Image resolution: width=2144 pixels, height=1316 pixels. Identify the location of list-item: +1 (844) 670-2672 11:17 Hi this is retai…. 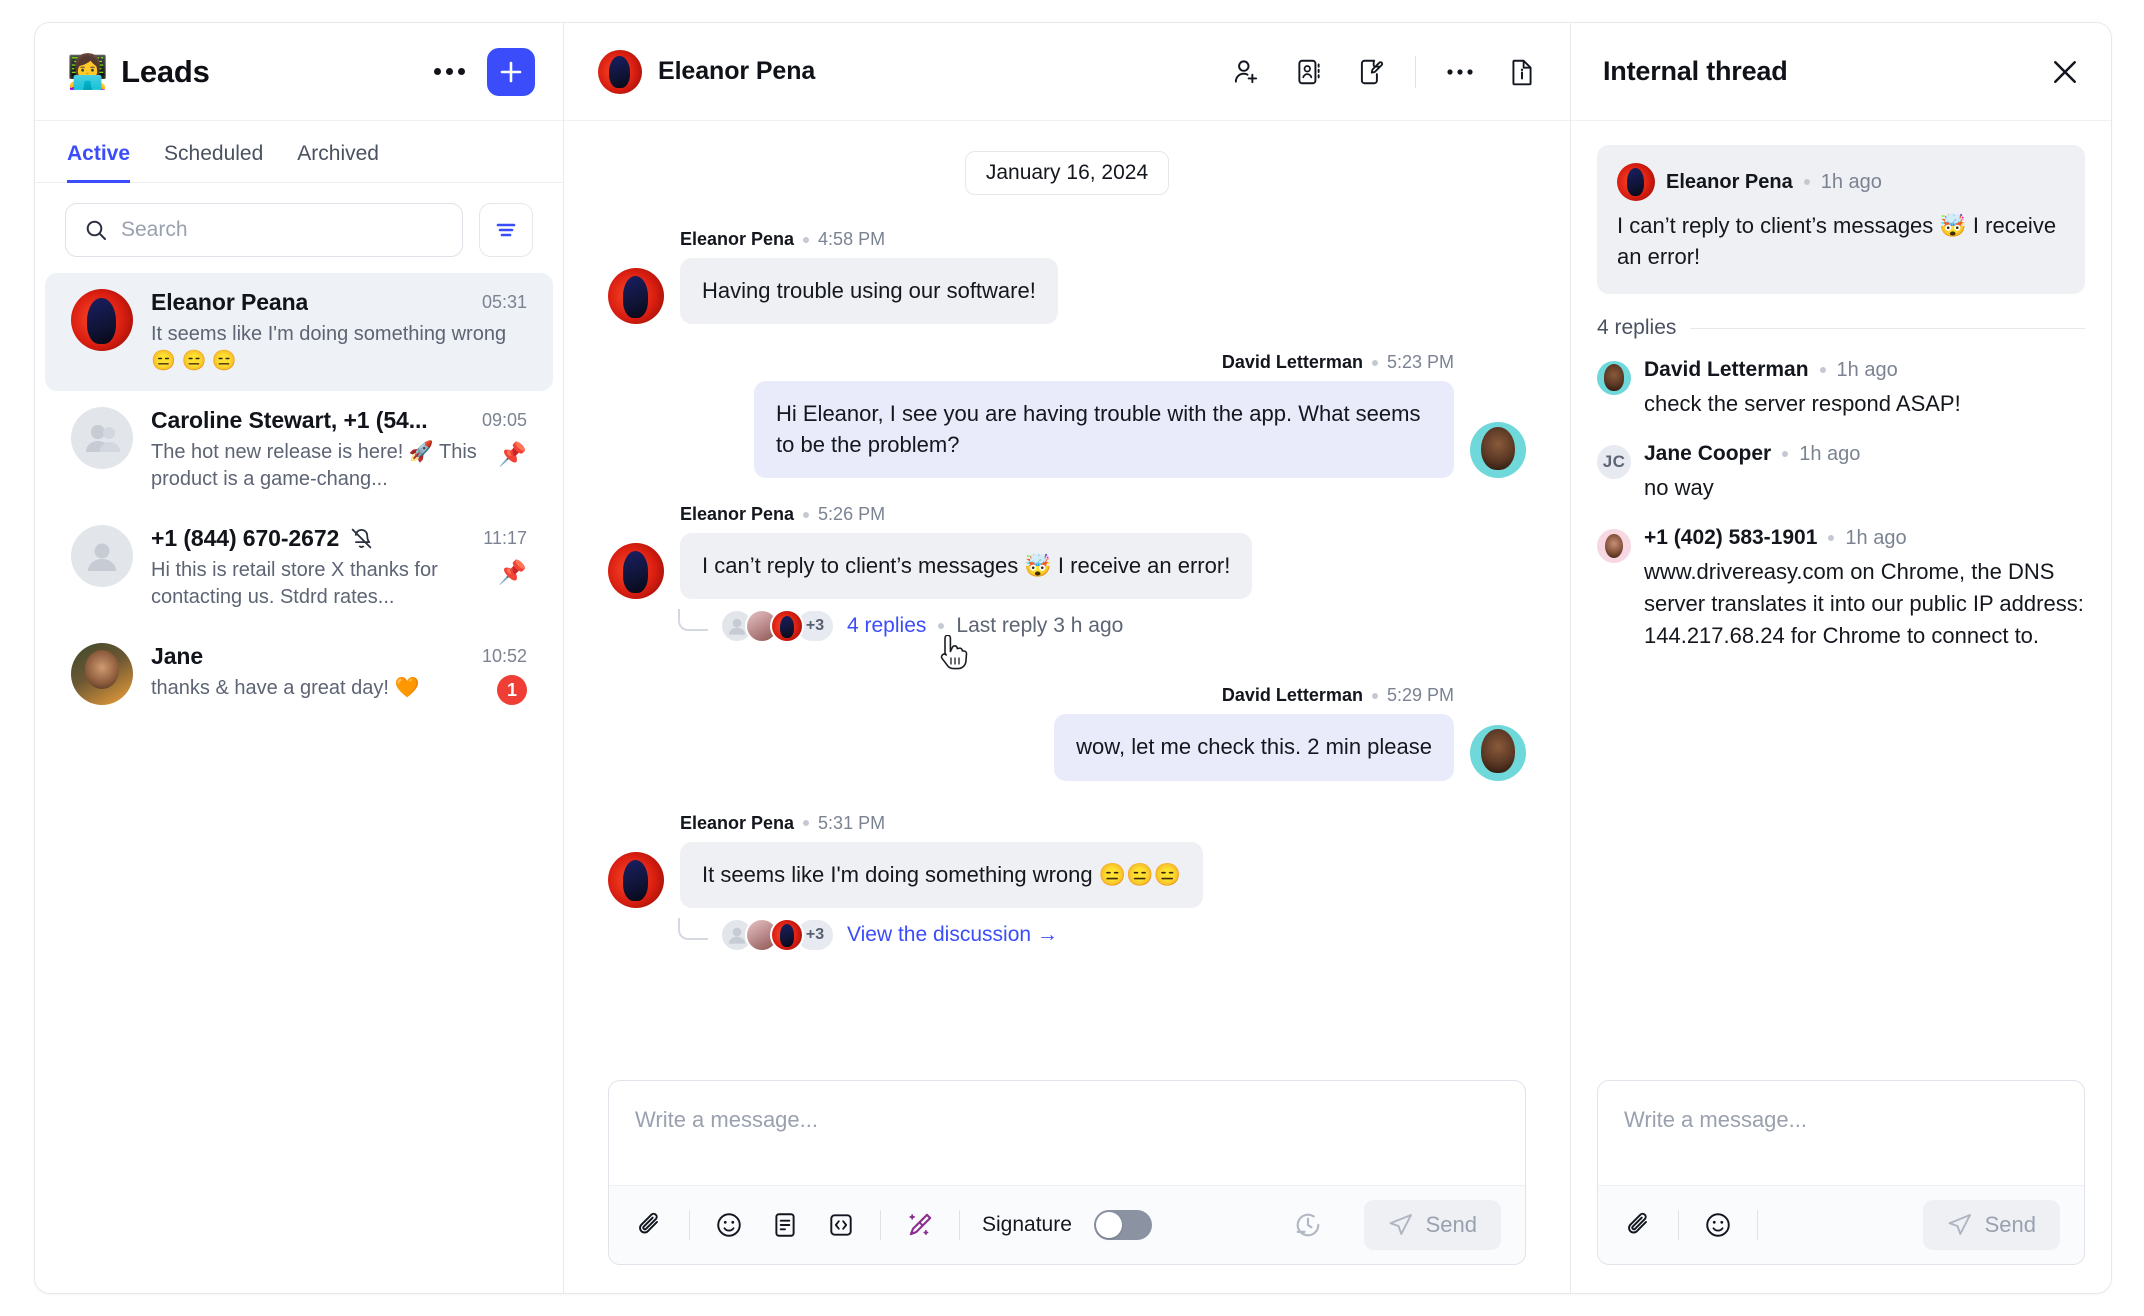
(299, 568).